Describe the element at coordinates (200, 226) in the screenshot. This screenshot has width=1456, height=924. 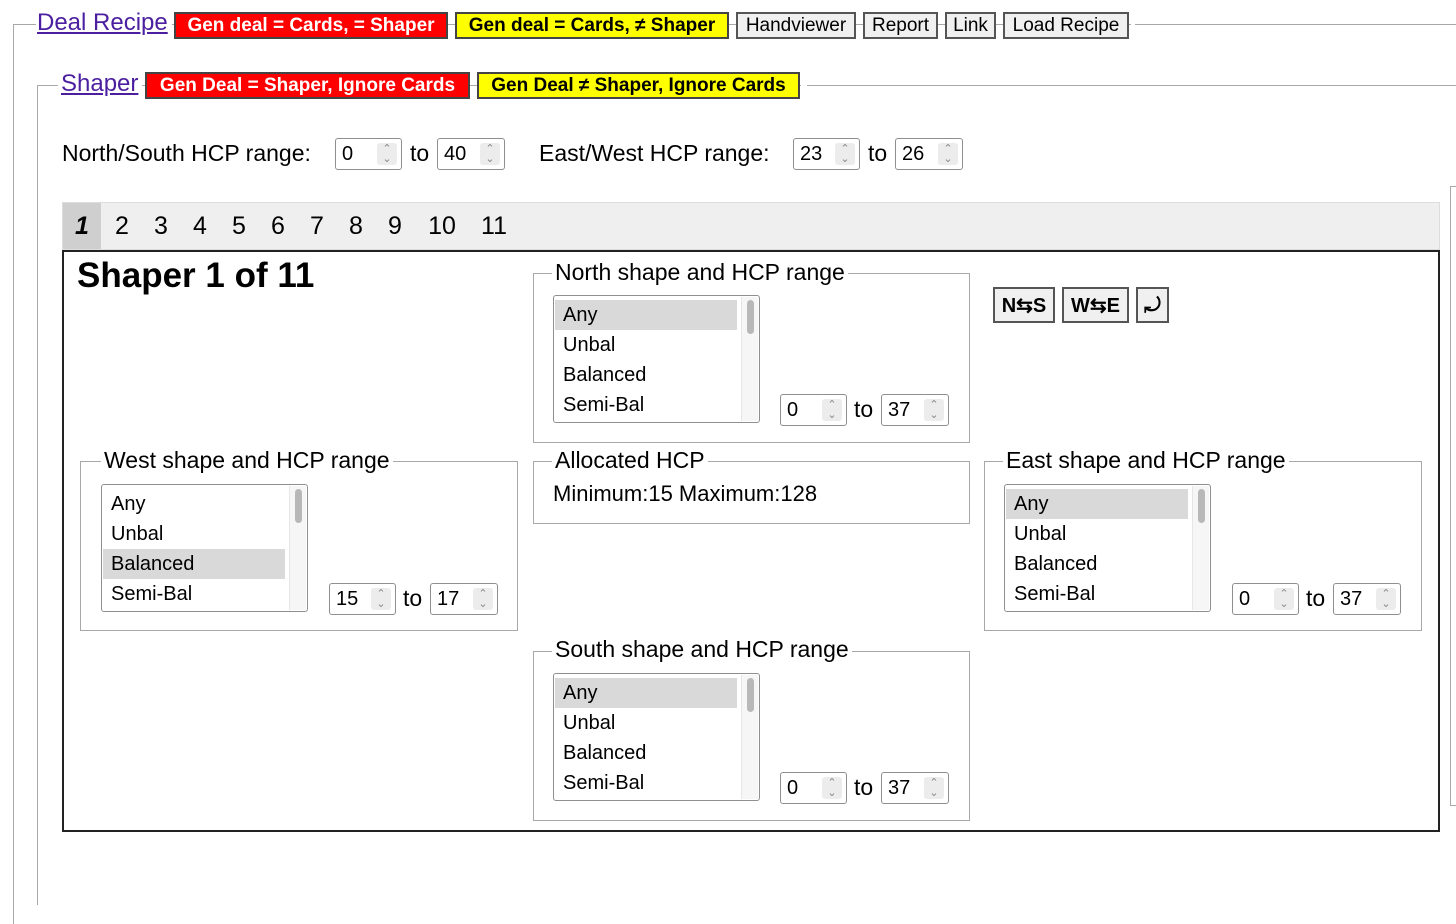
I see `tab-4: 4` at that location.